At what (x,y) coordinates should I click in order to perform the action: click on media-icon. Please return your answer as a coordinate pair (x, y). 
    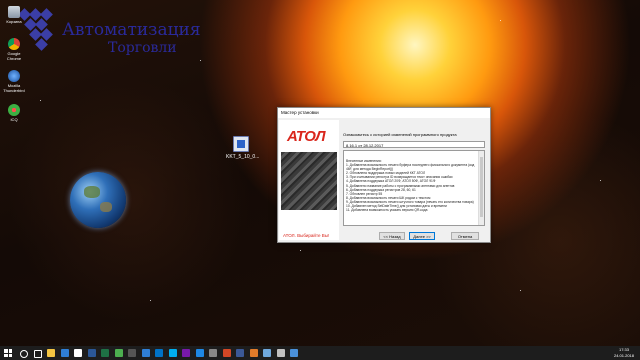
    Looking at the image, I should click on (145, 353).